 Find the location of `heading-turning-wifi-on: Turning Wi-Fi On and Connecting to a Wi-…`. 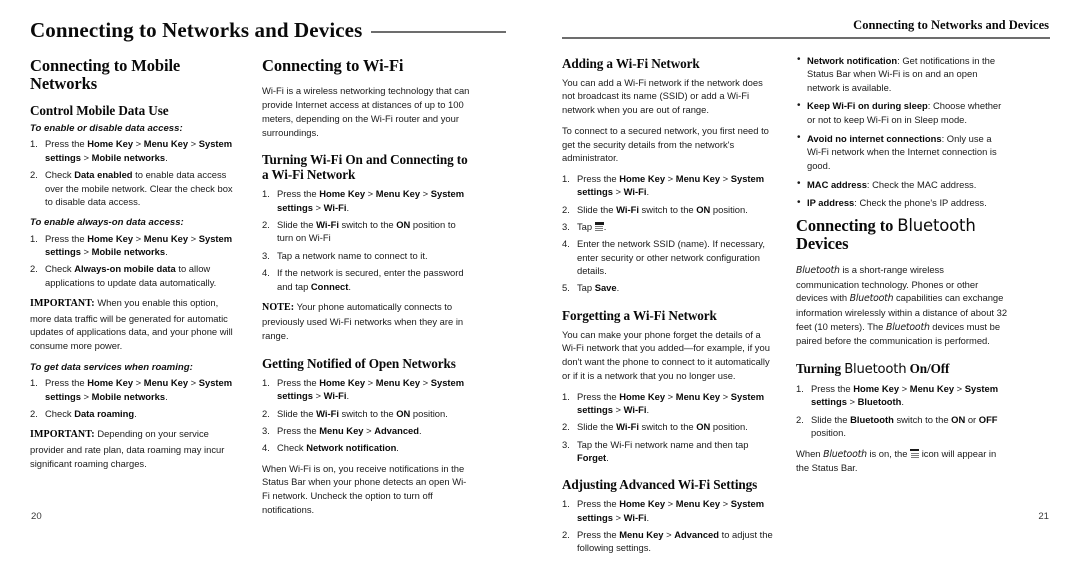

heading-turning-wifi-on: Turning Wi-Fi On and Connecting to a Wi-… is located at coordinates (365, 167).